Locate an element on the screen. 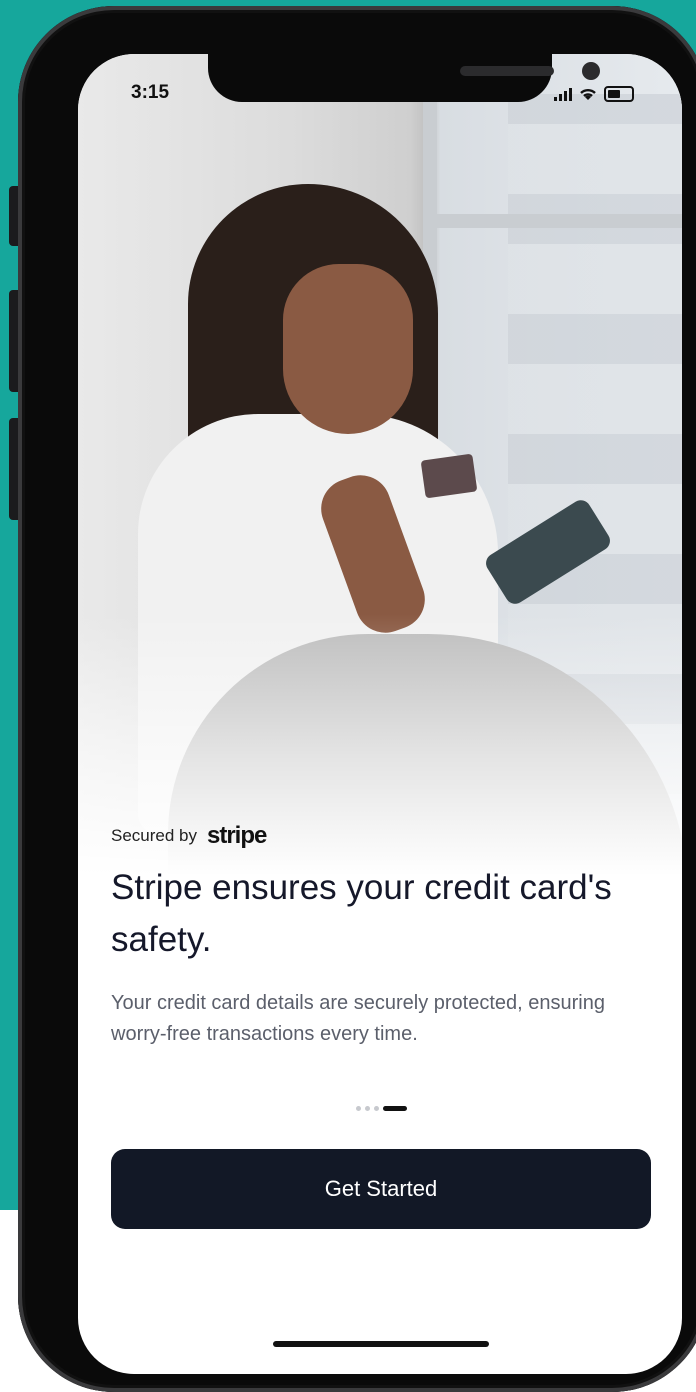  front-camera is located at coordinates (591, 71).